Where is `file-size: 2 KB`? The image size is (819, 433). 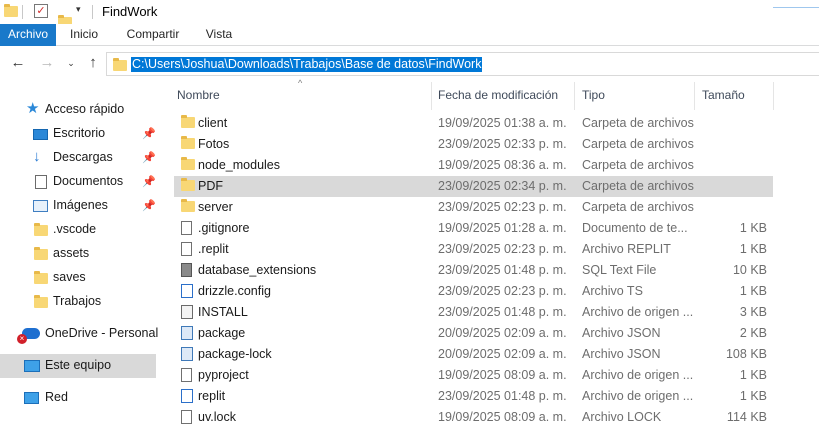
file-size: 2 KB is located at coordinates (753, 333).